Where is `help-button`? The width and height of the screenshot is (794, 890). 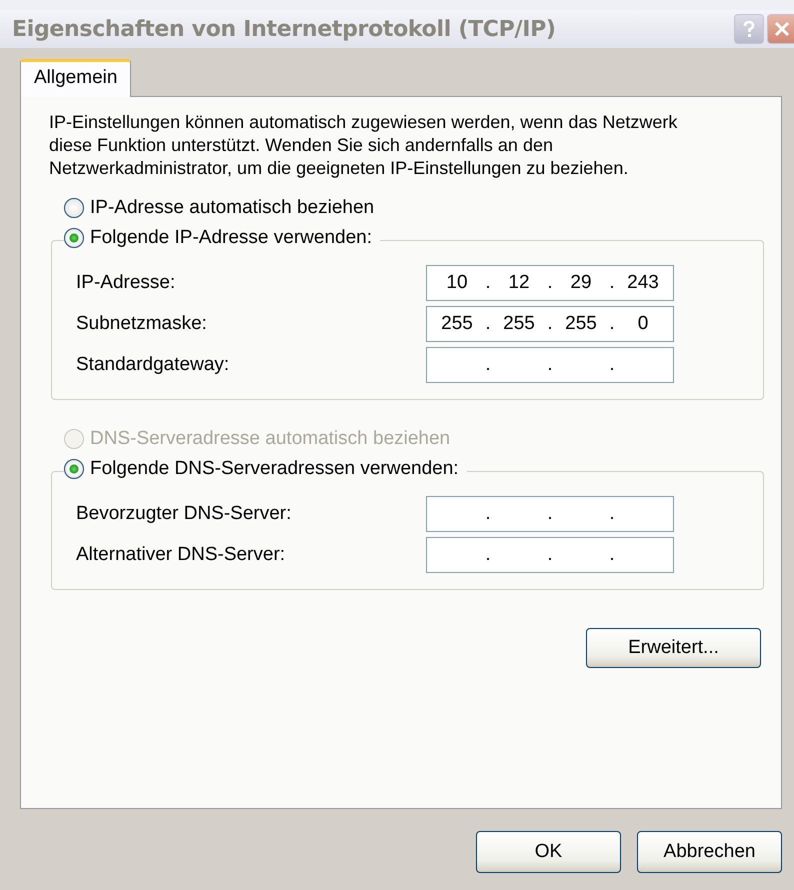 help-button is located at coordinates (749, 29).